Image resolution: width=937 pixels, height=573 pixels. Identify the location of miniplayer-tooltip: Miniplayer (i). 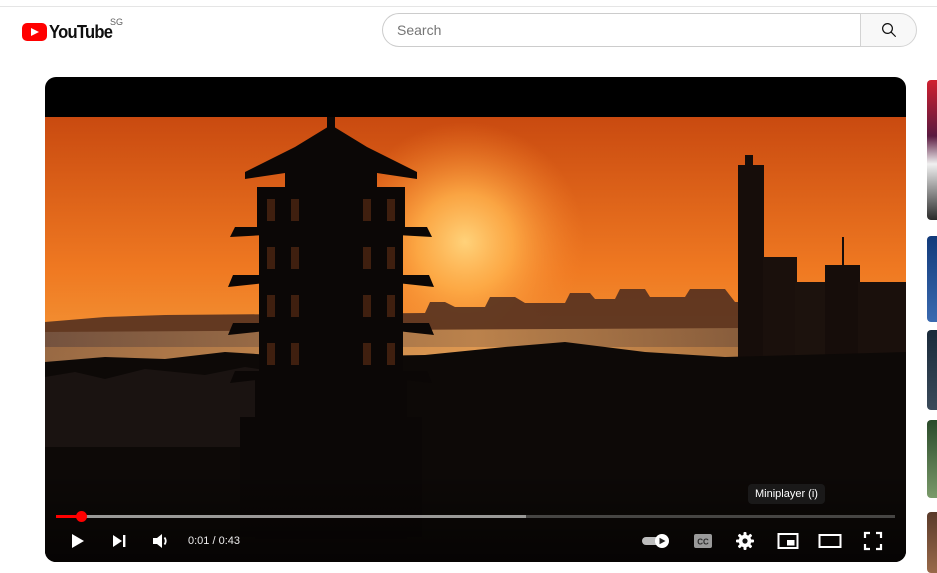
(786, 494).